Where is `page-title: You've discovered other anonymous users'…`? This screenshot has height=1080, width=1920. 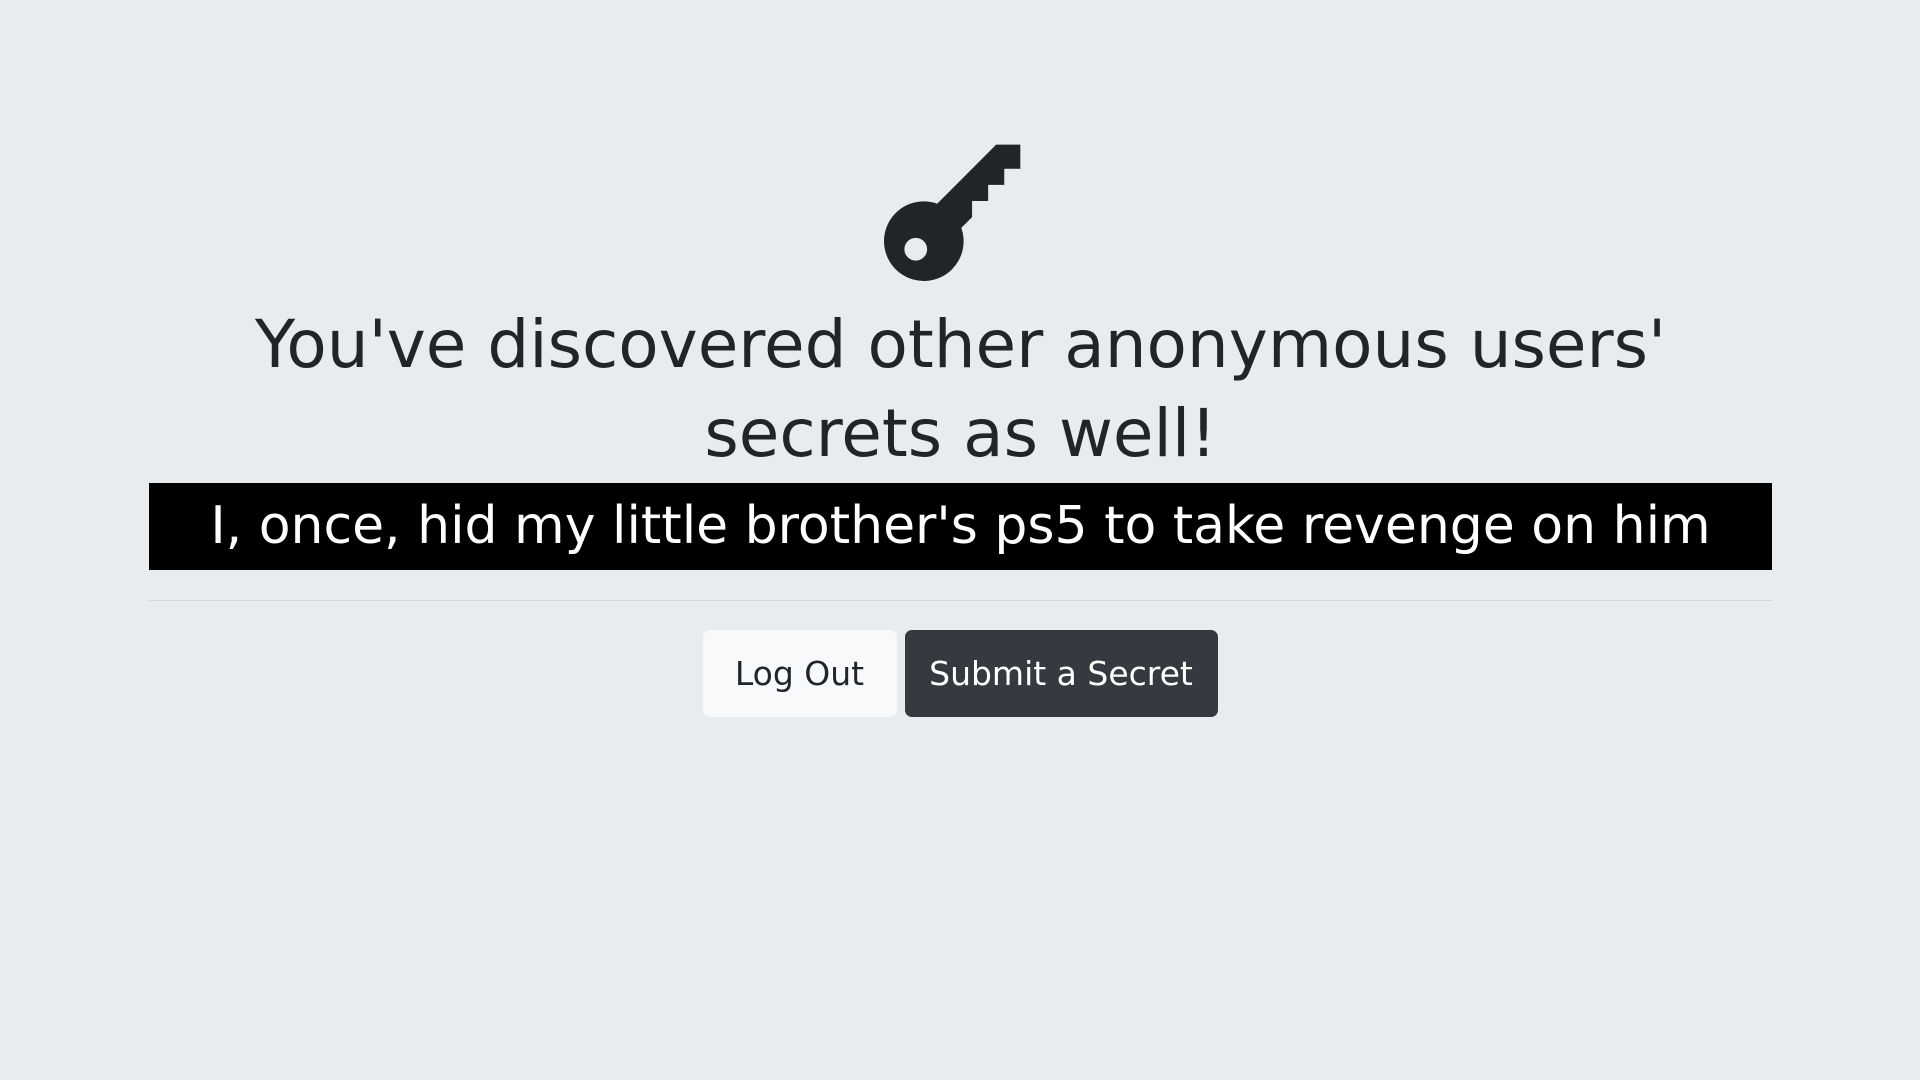
page-title: You've discovered other anonymous users'… is located at coordinates (960, 389).